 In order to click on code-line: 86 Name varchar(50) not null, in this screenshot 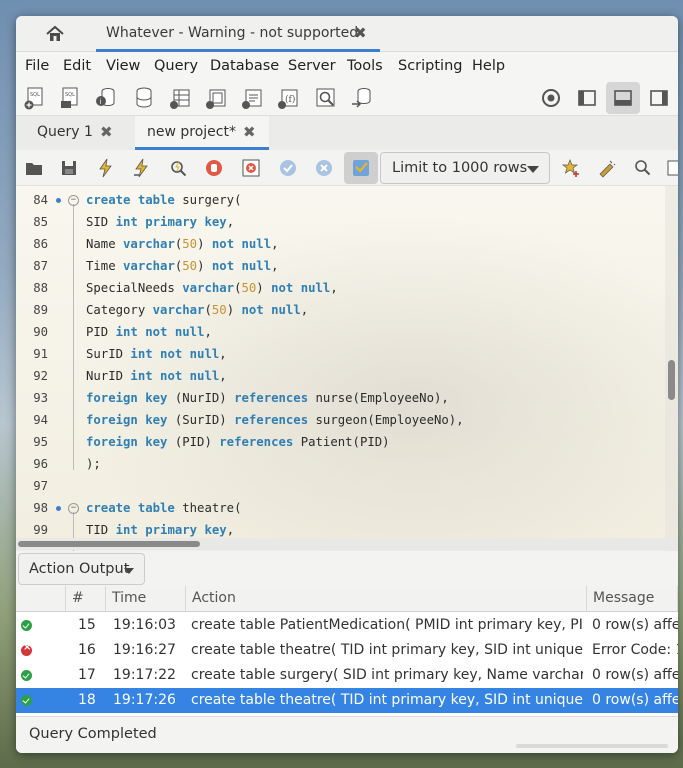, I will do `click(336, 245)`.